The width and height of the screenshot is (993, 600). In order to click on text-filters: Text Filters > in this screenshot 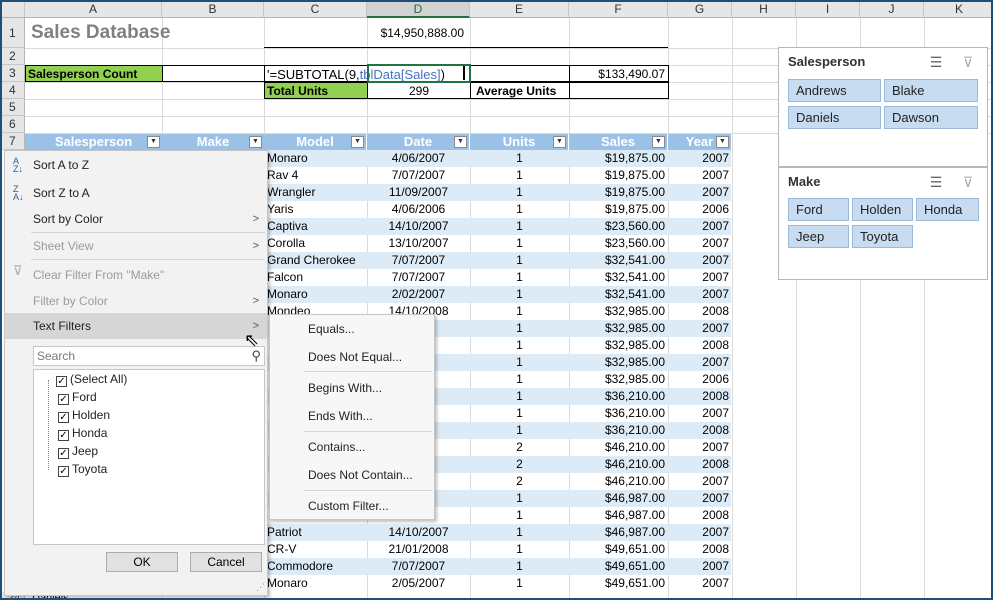, I will do `click(136, 326)`.